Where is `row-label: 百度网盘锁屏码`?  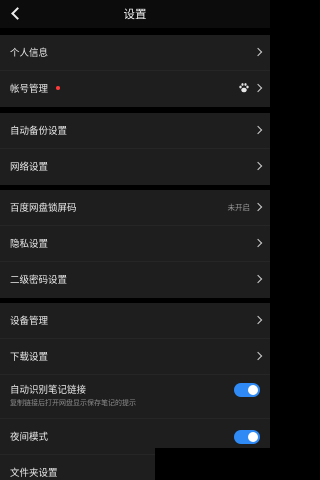
row-label: 百度网盘锁屏码 is located at coordinates (43, 208).